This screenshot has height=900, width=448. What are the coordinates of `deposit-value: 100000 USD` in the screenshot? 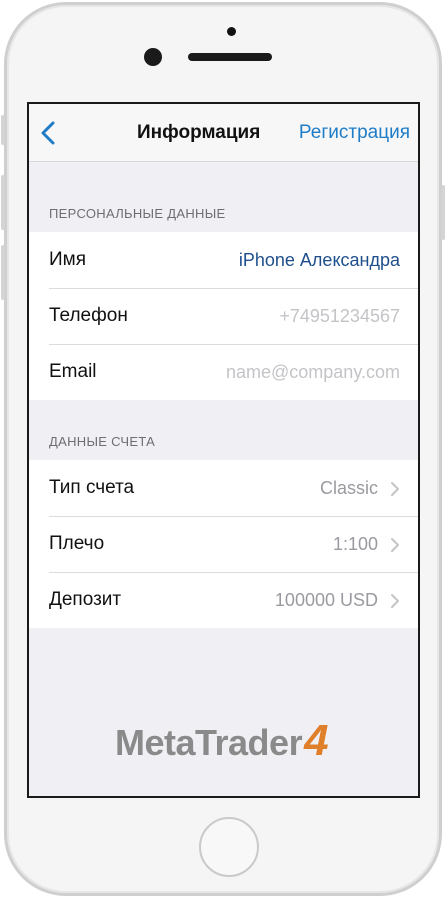 It's located at (326, 600).